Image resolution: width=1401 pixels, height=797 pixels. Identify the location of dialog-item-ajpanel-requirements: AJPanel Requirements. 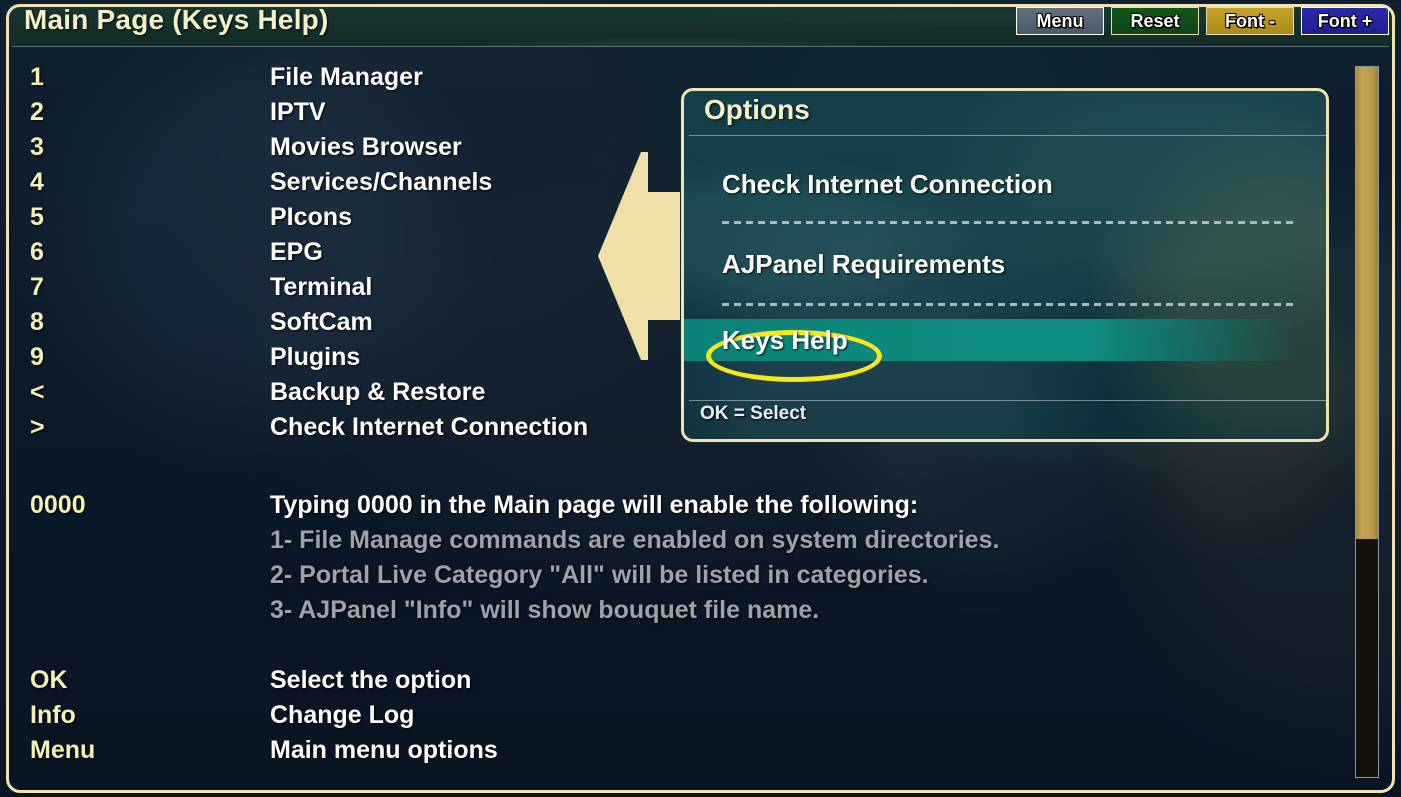
(1005, 264).